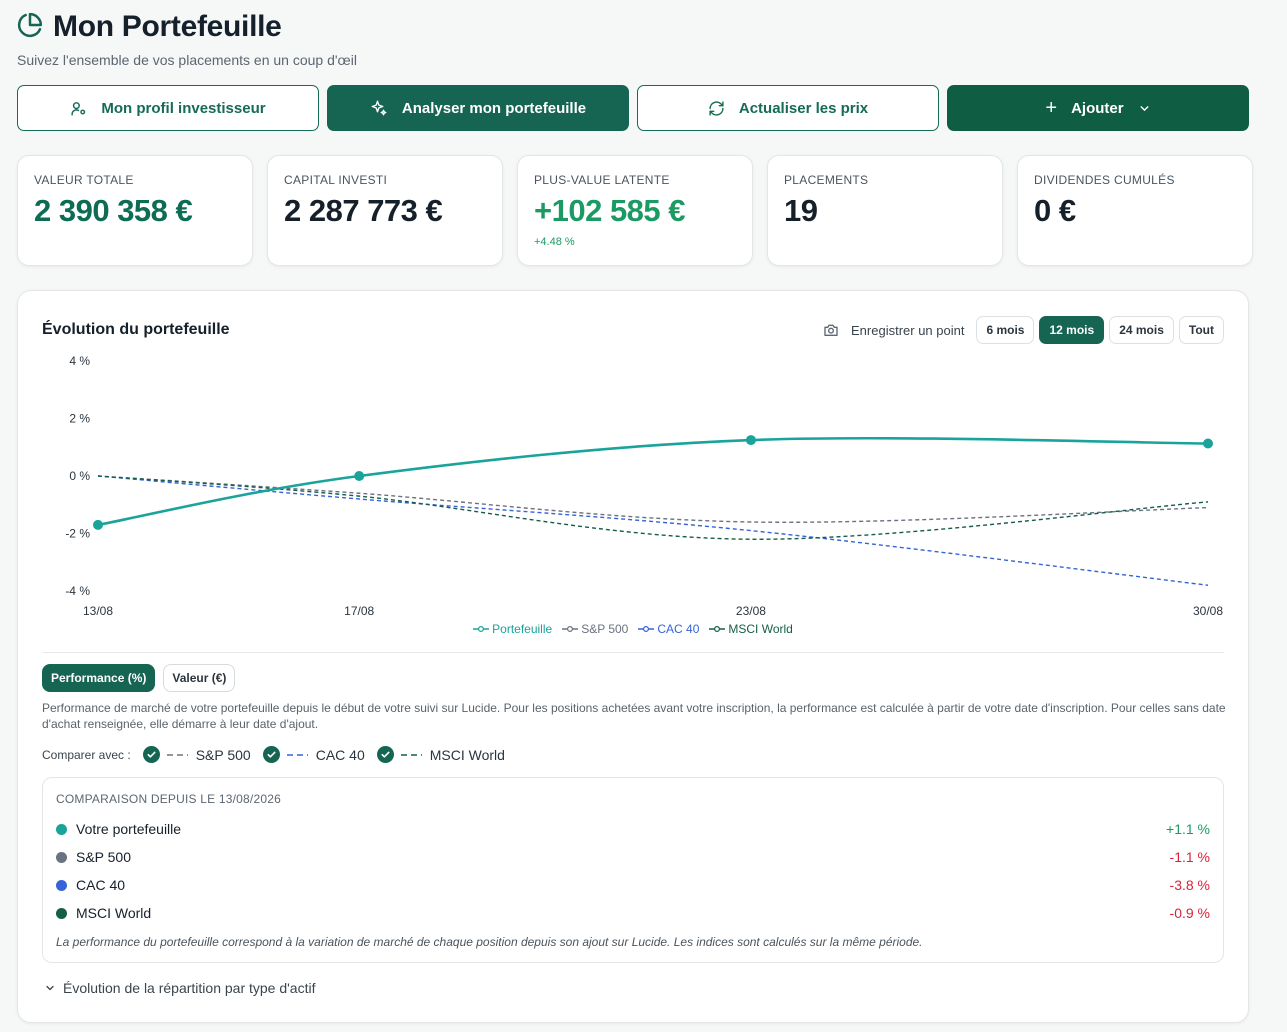 The width and height of the screenshot is (1287, 1032). I want to click on series-line-portefeuille, so click(653, 481).